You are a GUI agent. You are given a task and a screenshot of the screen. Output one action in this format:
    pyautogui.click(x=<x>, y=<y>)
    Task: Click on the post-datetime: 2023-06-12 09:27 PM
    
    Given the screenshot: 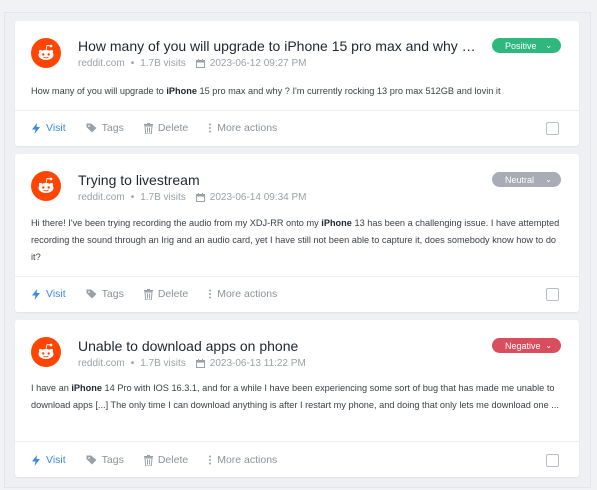 What is the action you would take?
    pyautogui.click(x=258, y=63)
    